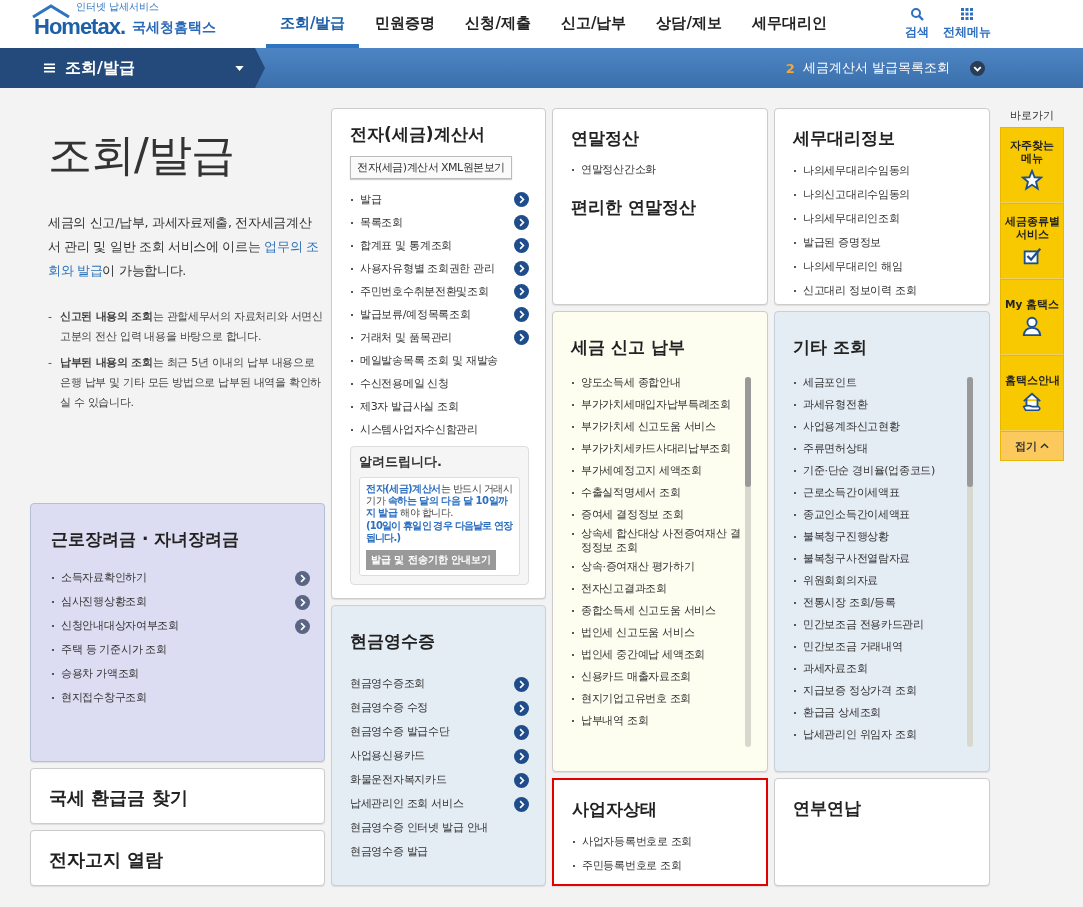  I want to click on menu-link: 신청안내대상자여부조회, so click(115, 626).